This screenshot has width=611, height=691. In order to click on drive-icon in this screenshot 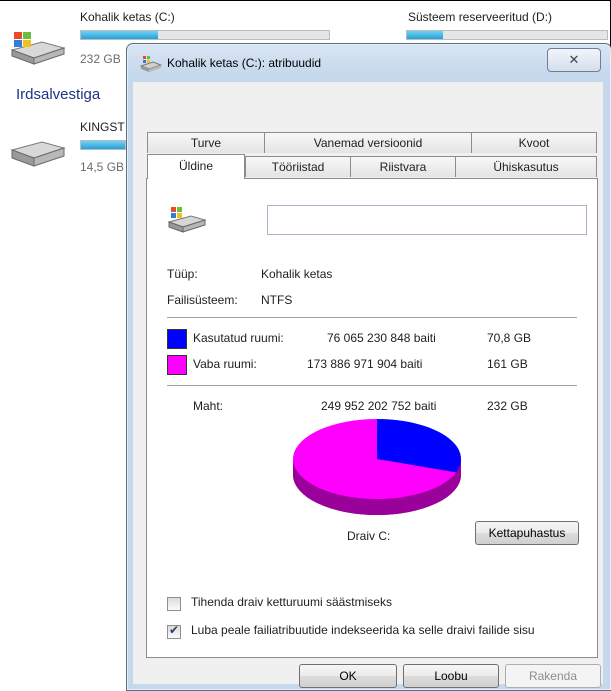, I will do `click(38, 154)`.